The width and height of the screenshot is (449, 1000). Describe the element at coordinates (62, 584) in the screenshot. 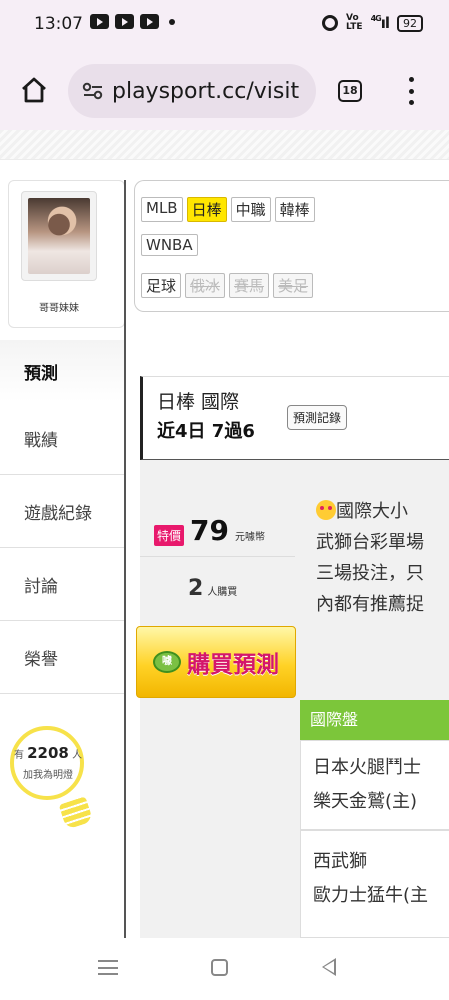

I see `sidebar-item-discussion: 討論` at that location.